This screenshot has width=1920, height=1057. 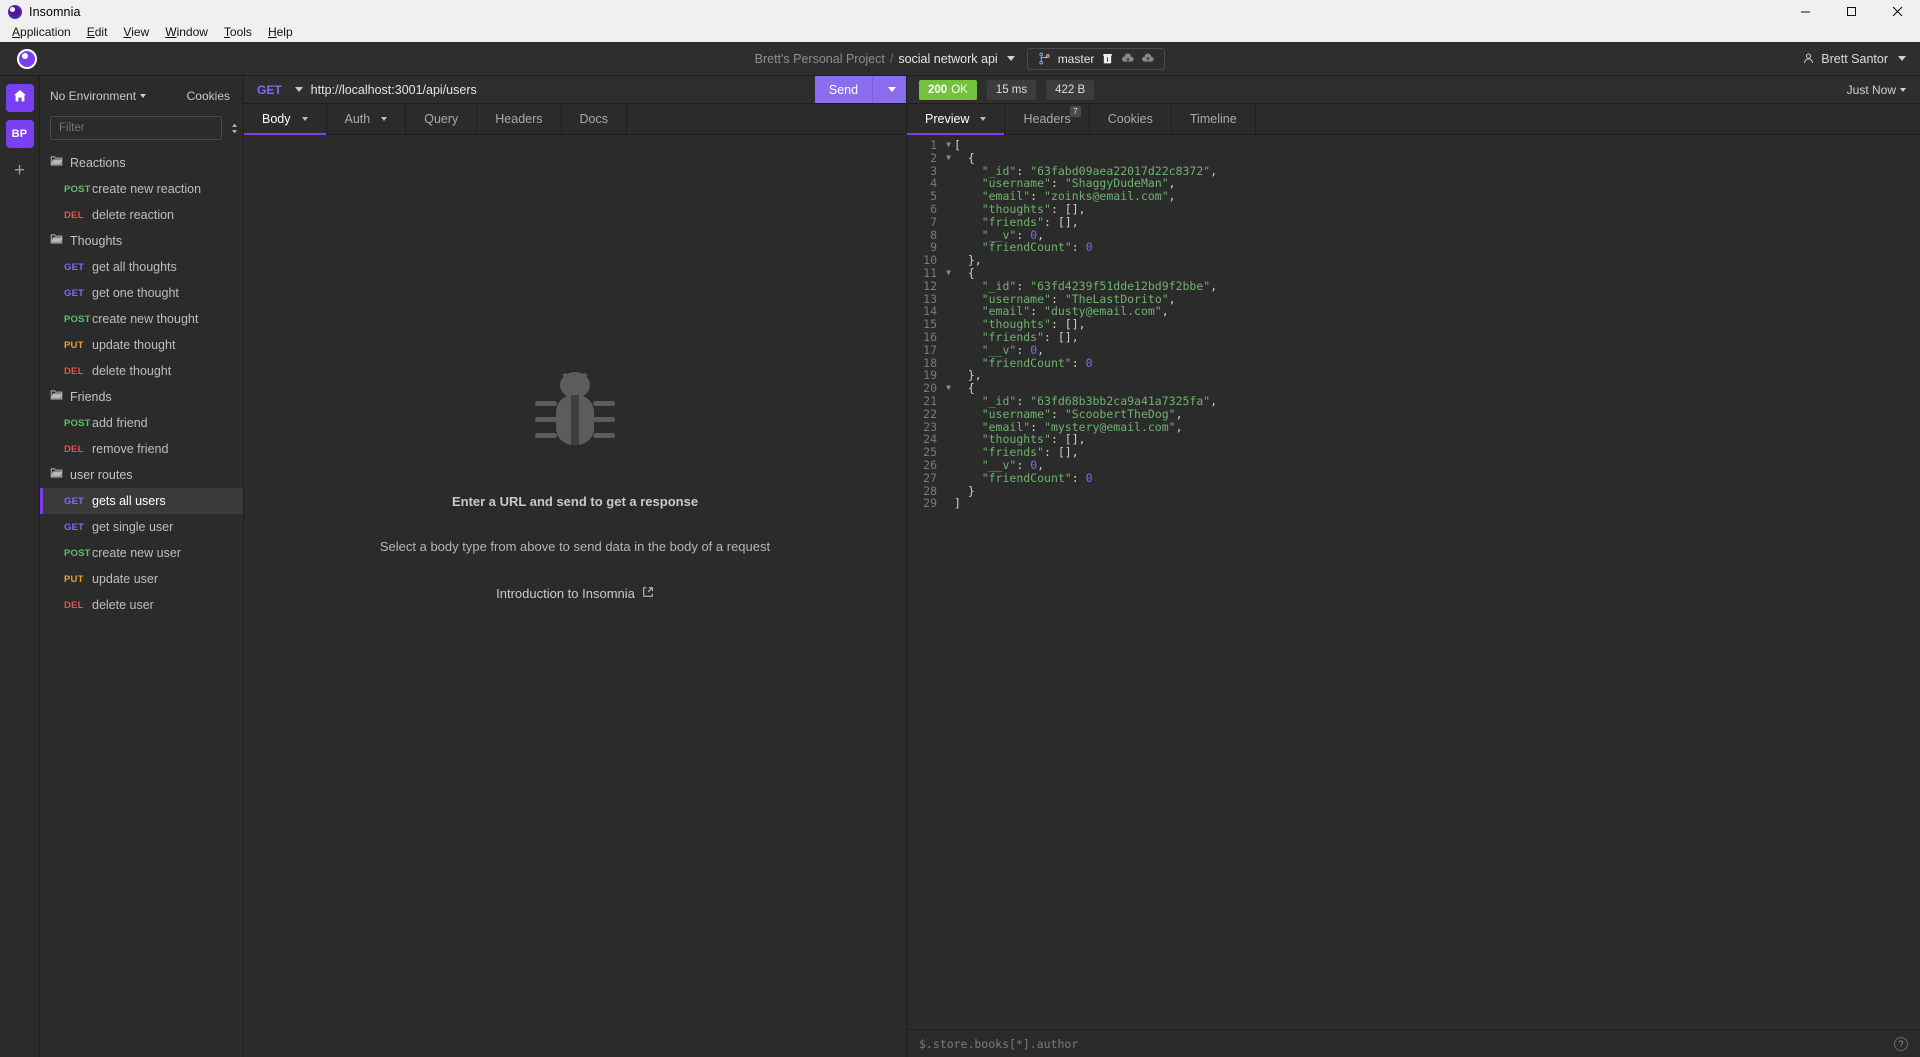 I want to click on breadcrumb-workspace: social network api, so click(x=947, y=59).